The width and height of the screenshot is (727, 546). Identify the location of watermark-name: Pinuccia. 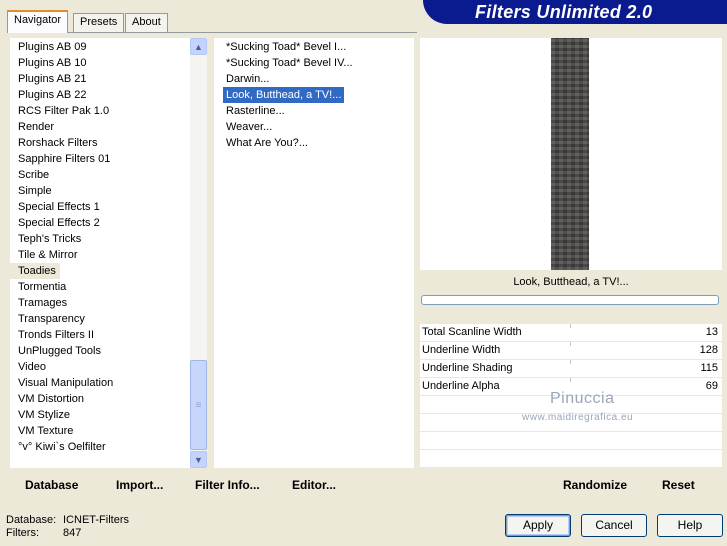
(582, 398).